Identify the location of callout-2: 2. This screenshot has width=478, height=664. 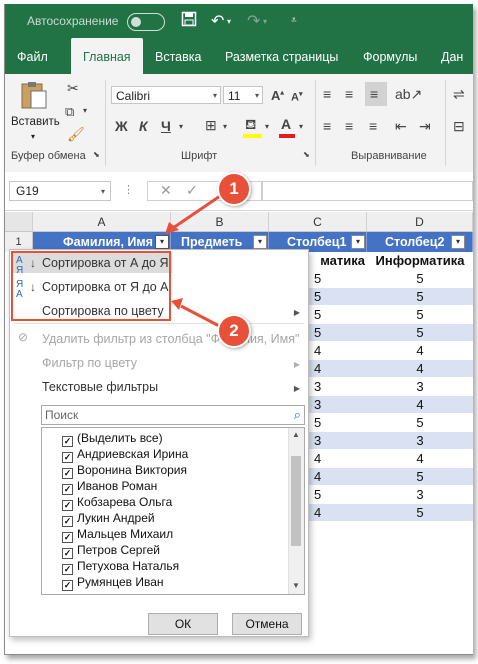
(234, 331).